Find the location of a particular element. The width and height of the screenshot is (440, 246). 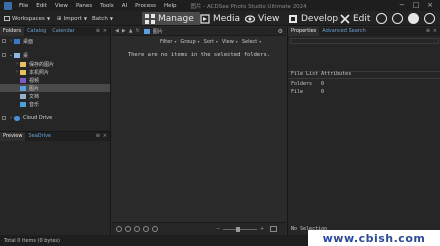

tree-item-desktop: › 桌面 is located at coordinates (55, 41).